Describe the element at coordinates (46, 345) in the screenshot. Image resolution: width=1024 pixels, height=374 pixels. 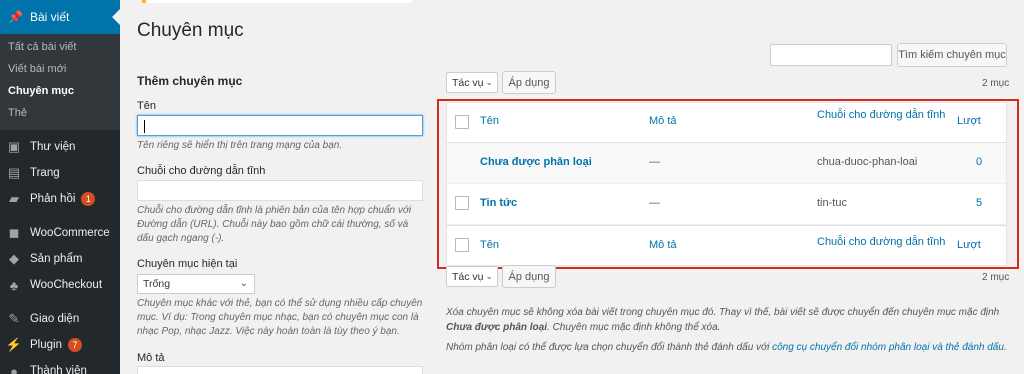
I see `menu-plugins-label: Plugin` at that location.